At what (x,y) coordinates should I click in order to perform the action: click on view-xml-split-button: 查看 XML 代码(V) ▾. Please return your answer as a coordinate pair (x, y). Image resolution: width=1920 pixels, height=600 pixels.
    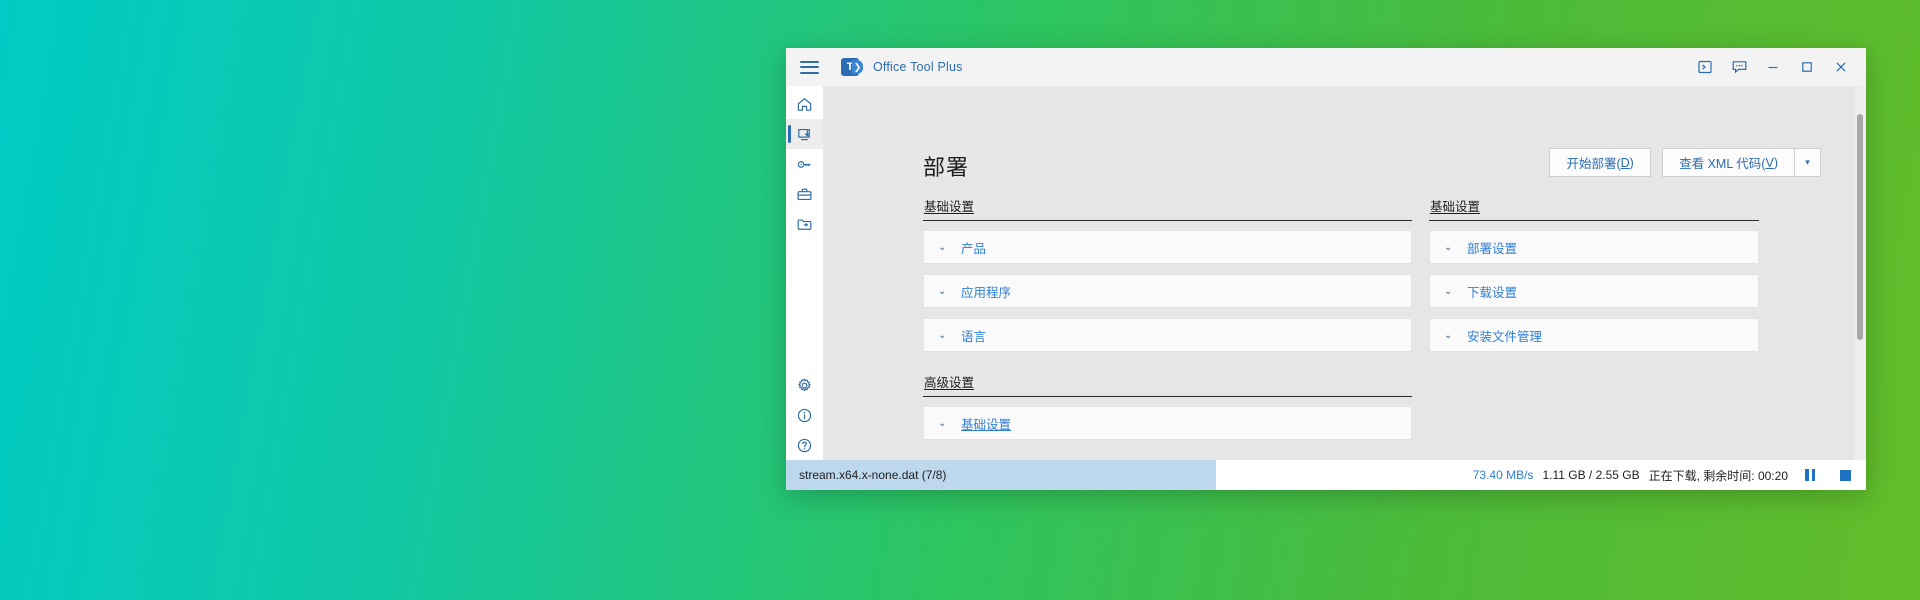
    Looking at the image, I should click on (1741, 162).